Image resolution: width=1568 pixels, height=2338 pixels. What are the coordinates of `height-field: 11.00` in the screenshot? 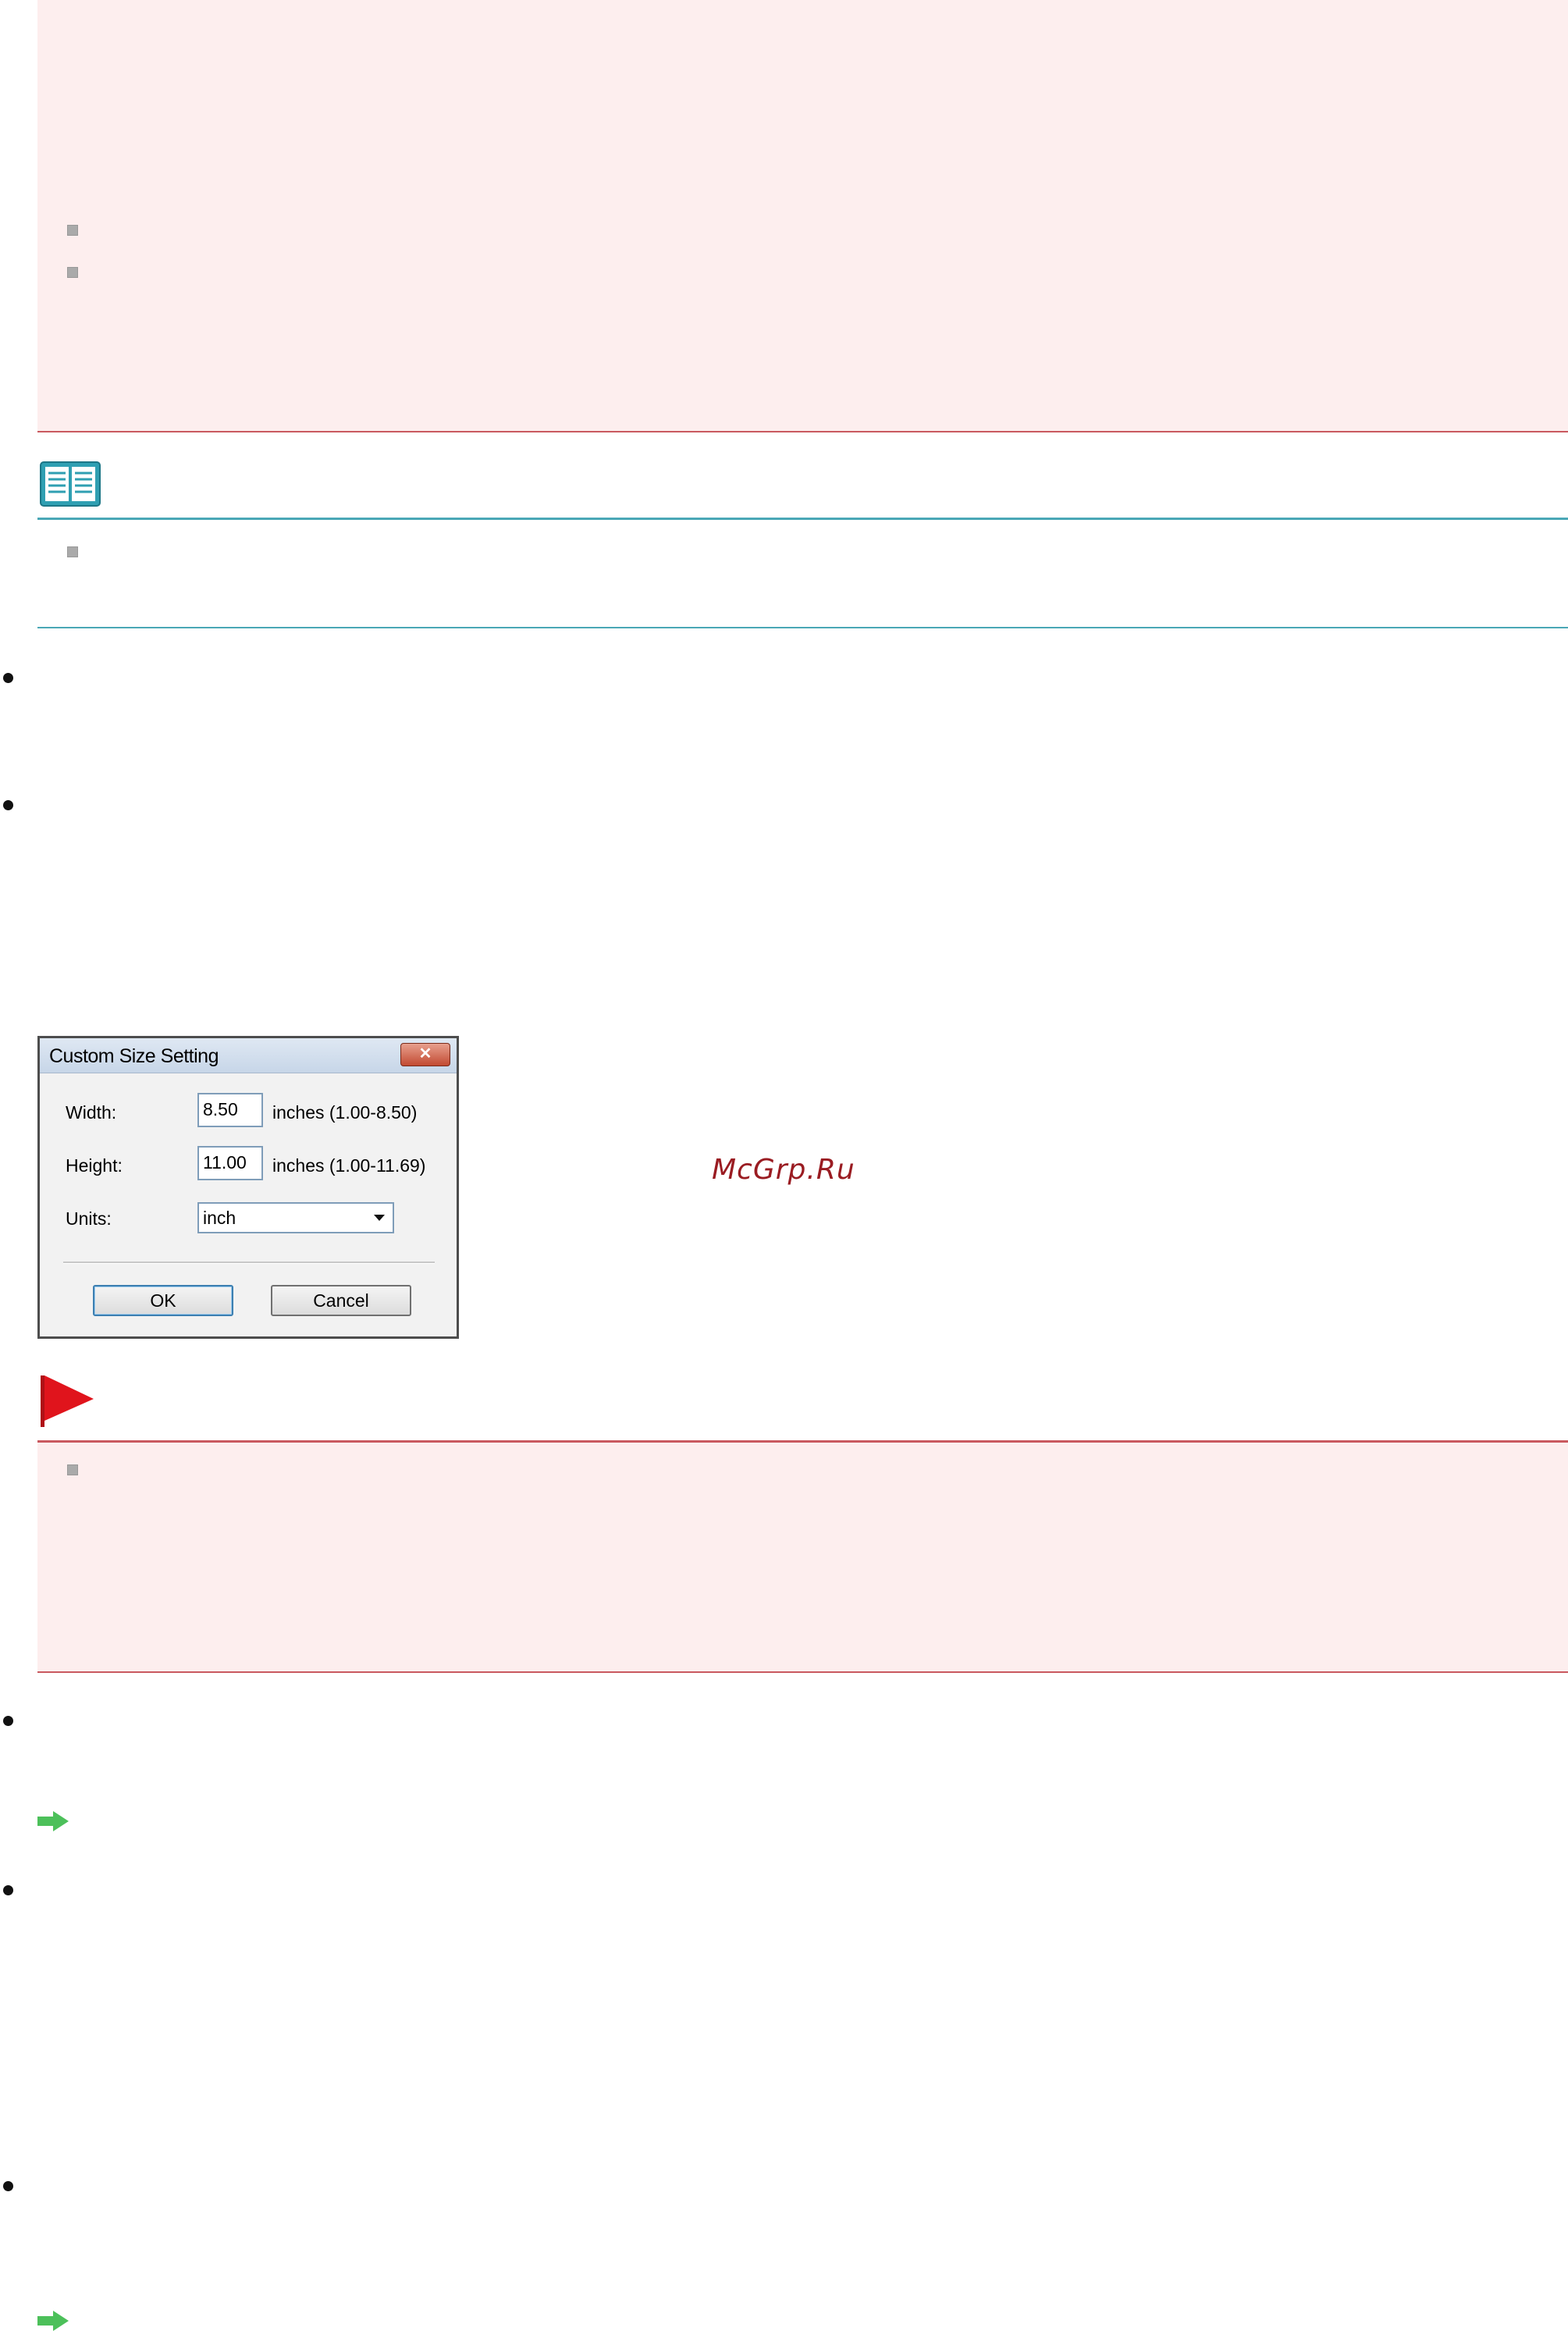 It's located at (230, 1163).